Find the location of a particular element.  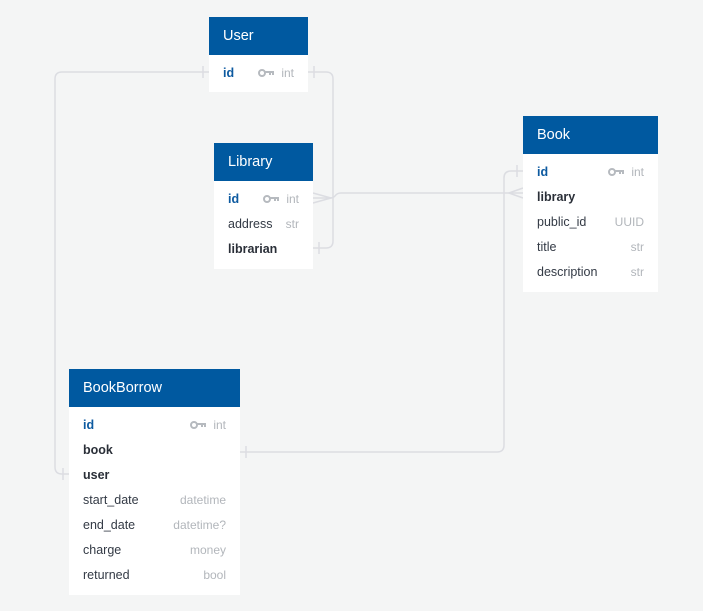

field-row: user is located at coordinates (154, 474).